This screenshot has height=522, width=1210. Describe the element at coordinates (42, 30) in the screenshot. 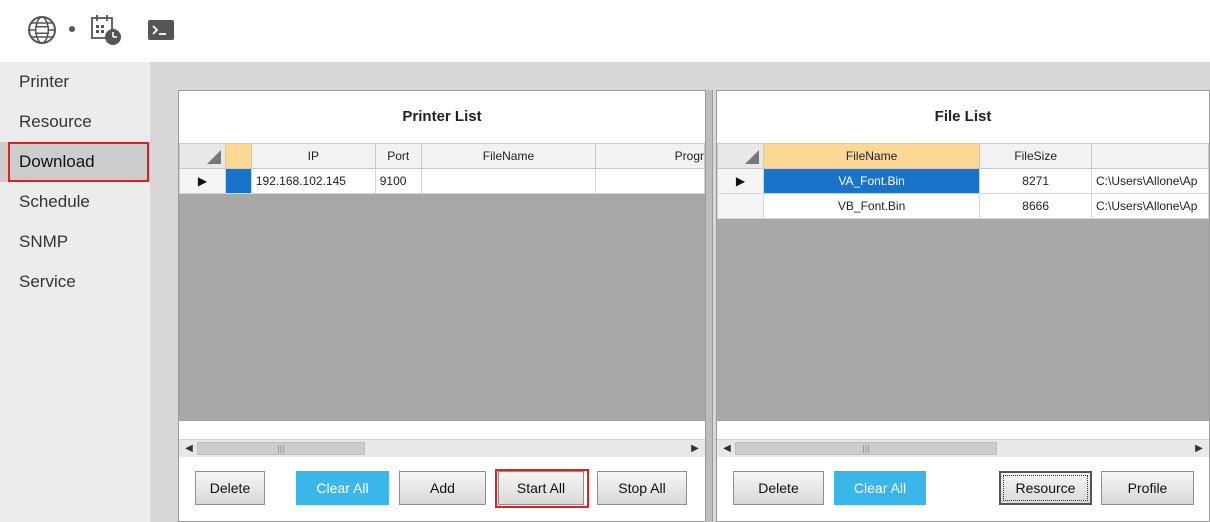

I see `globe-language-icon` at that location.